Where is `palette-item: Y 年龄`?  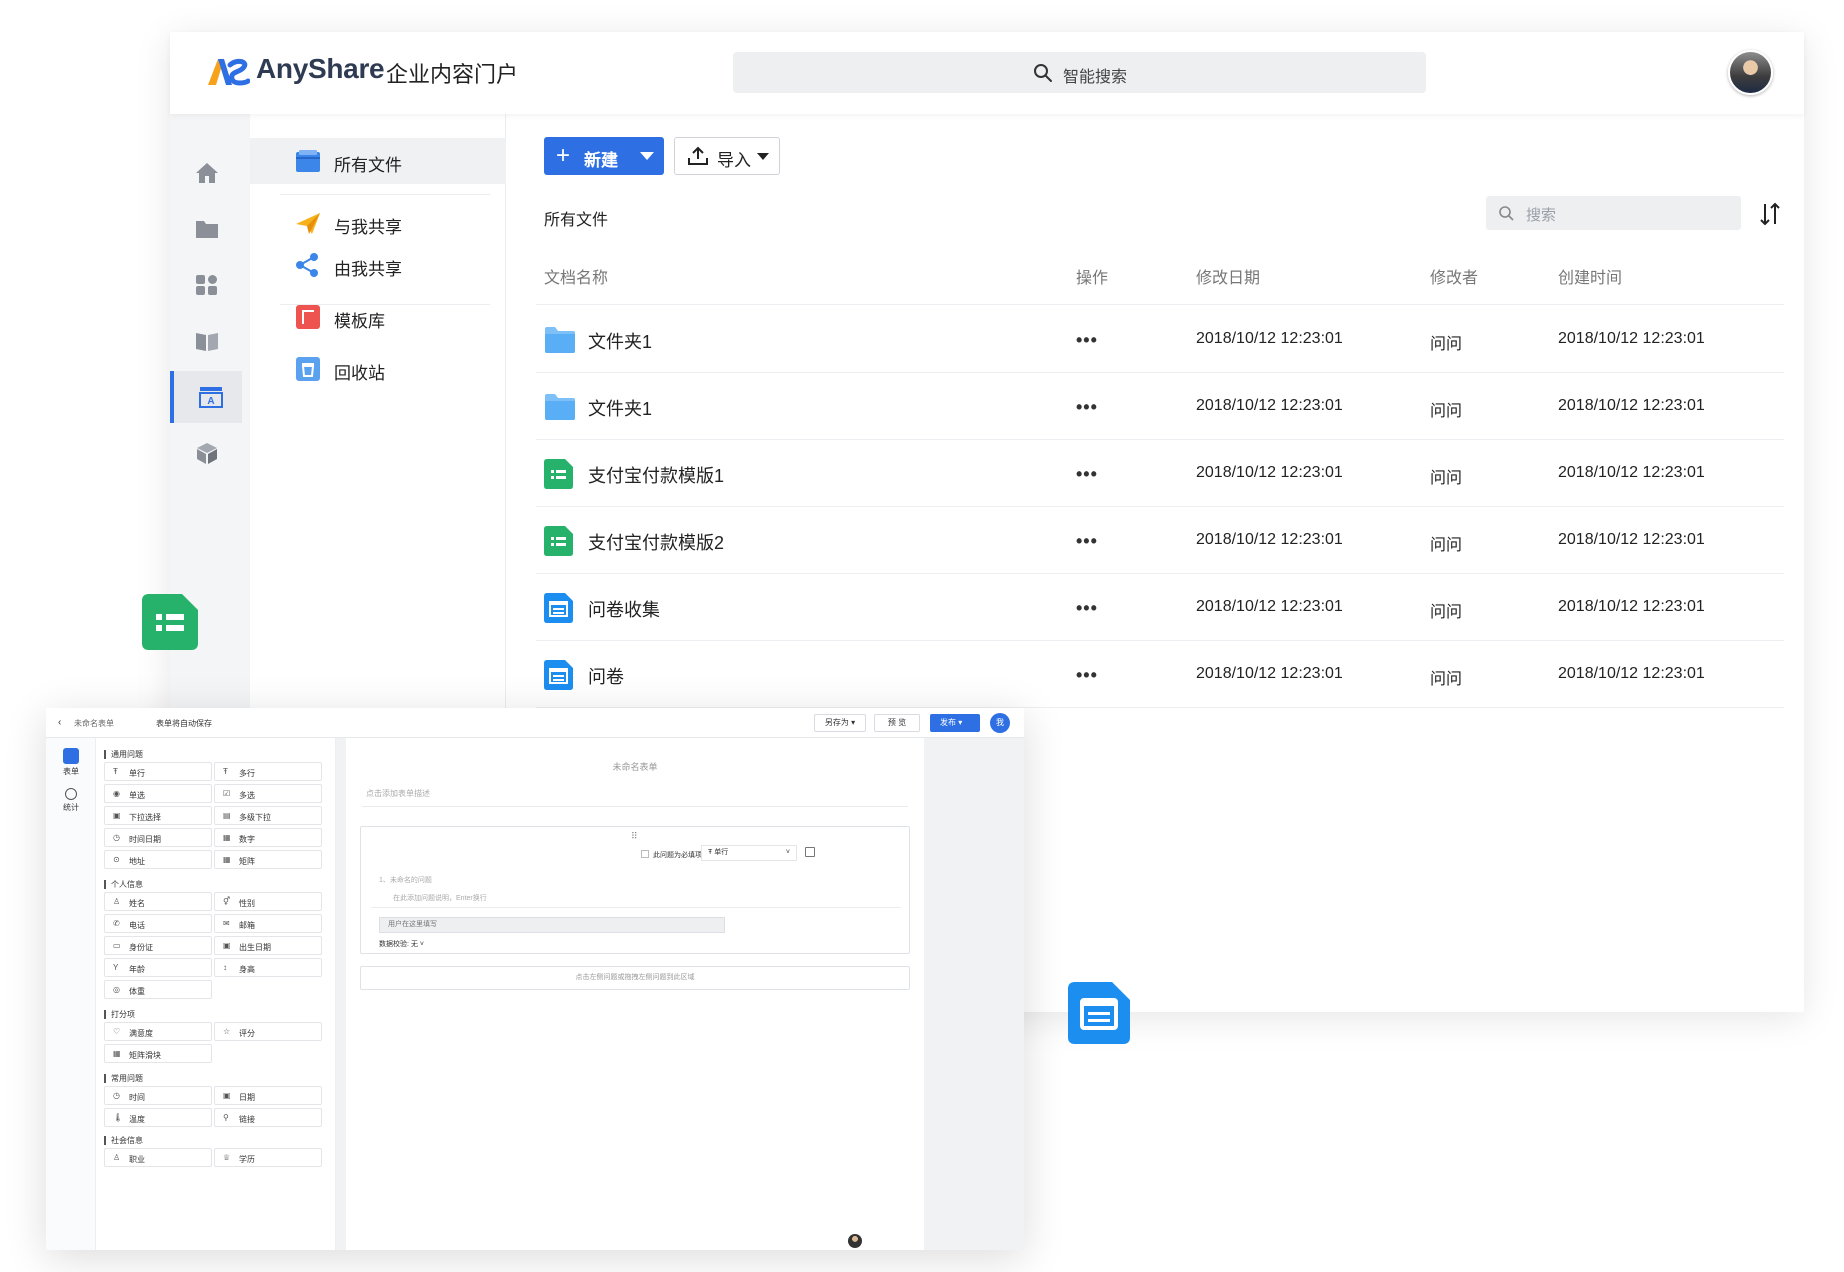
palette-item: Y 年龄 is located at coordinates (158, 967).